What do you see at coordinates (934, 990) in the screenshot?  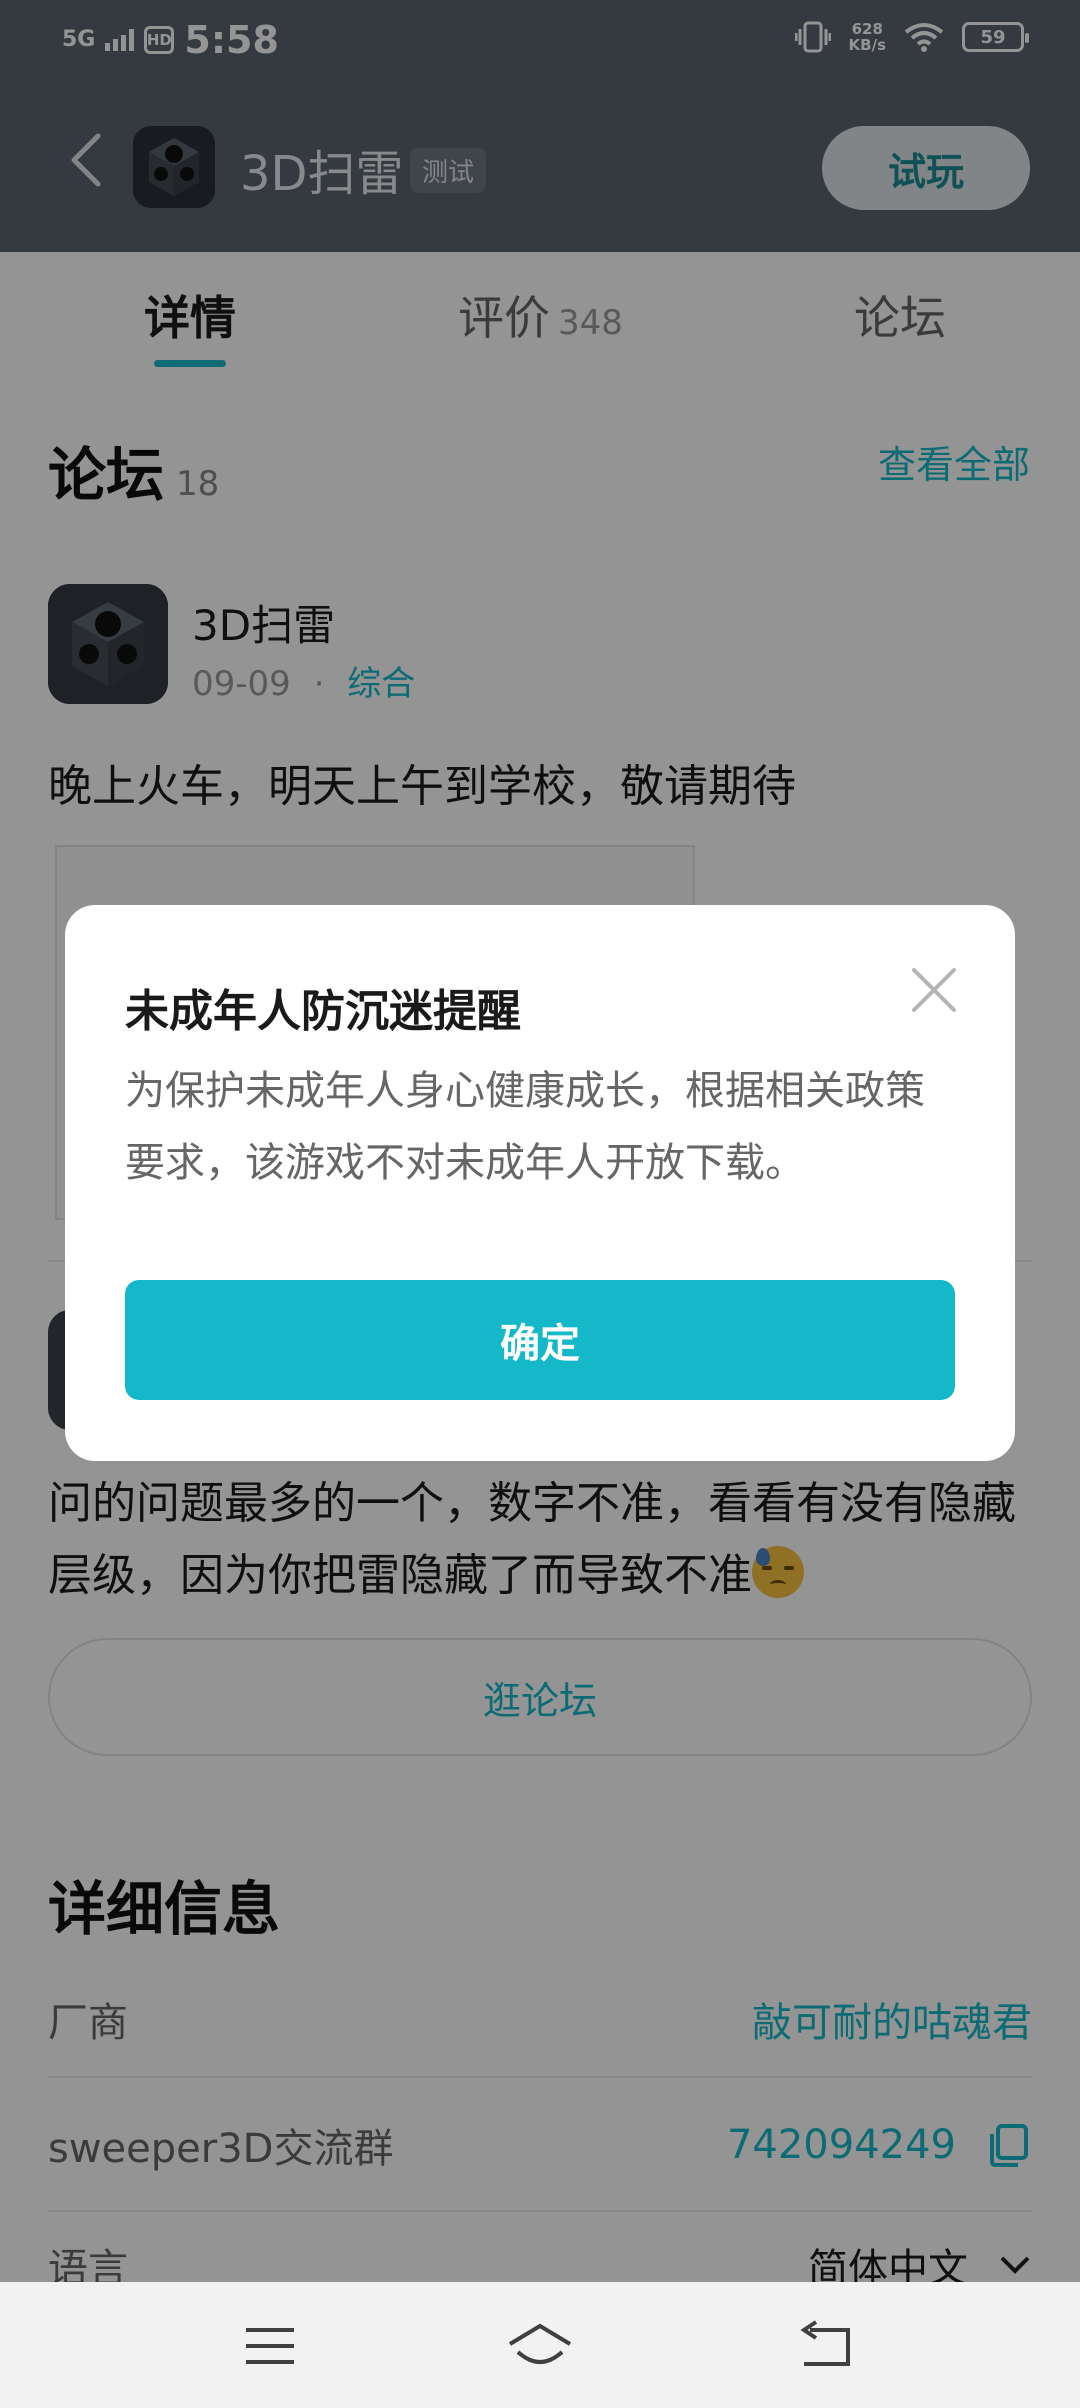 I see `close-icon` at bounding box center [934, 990].